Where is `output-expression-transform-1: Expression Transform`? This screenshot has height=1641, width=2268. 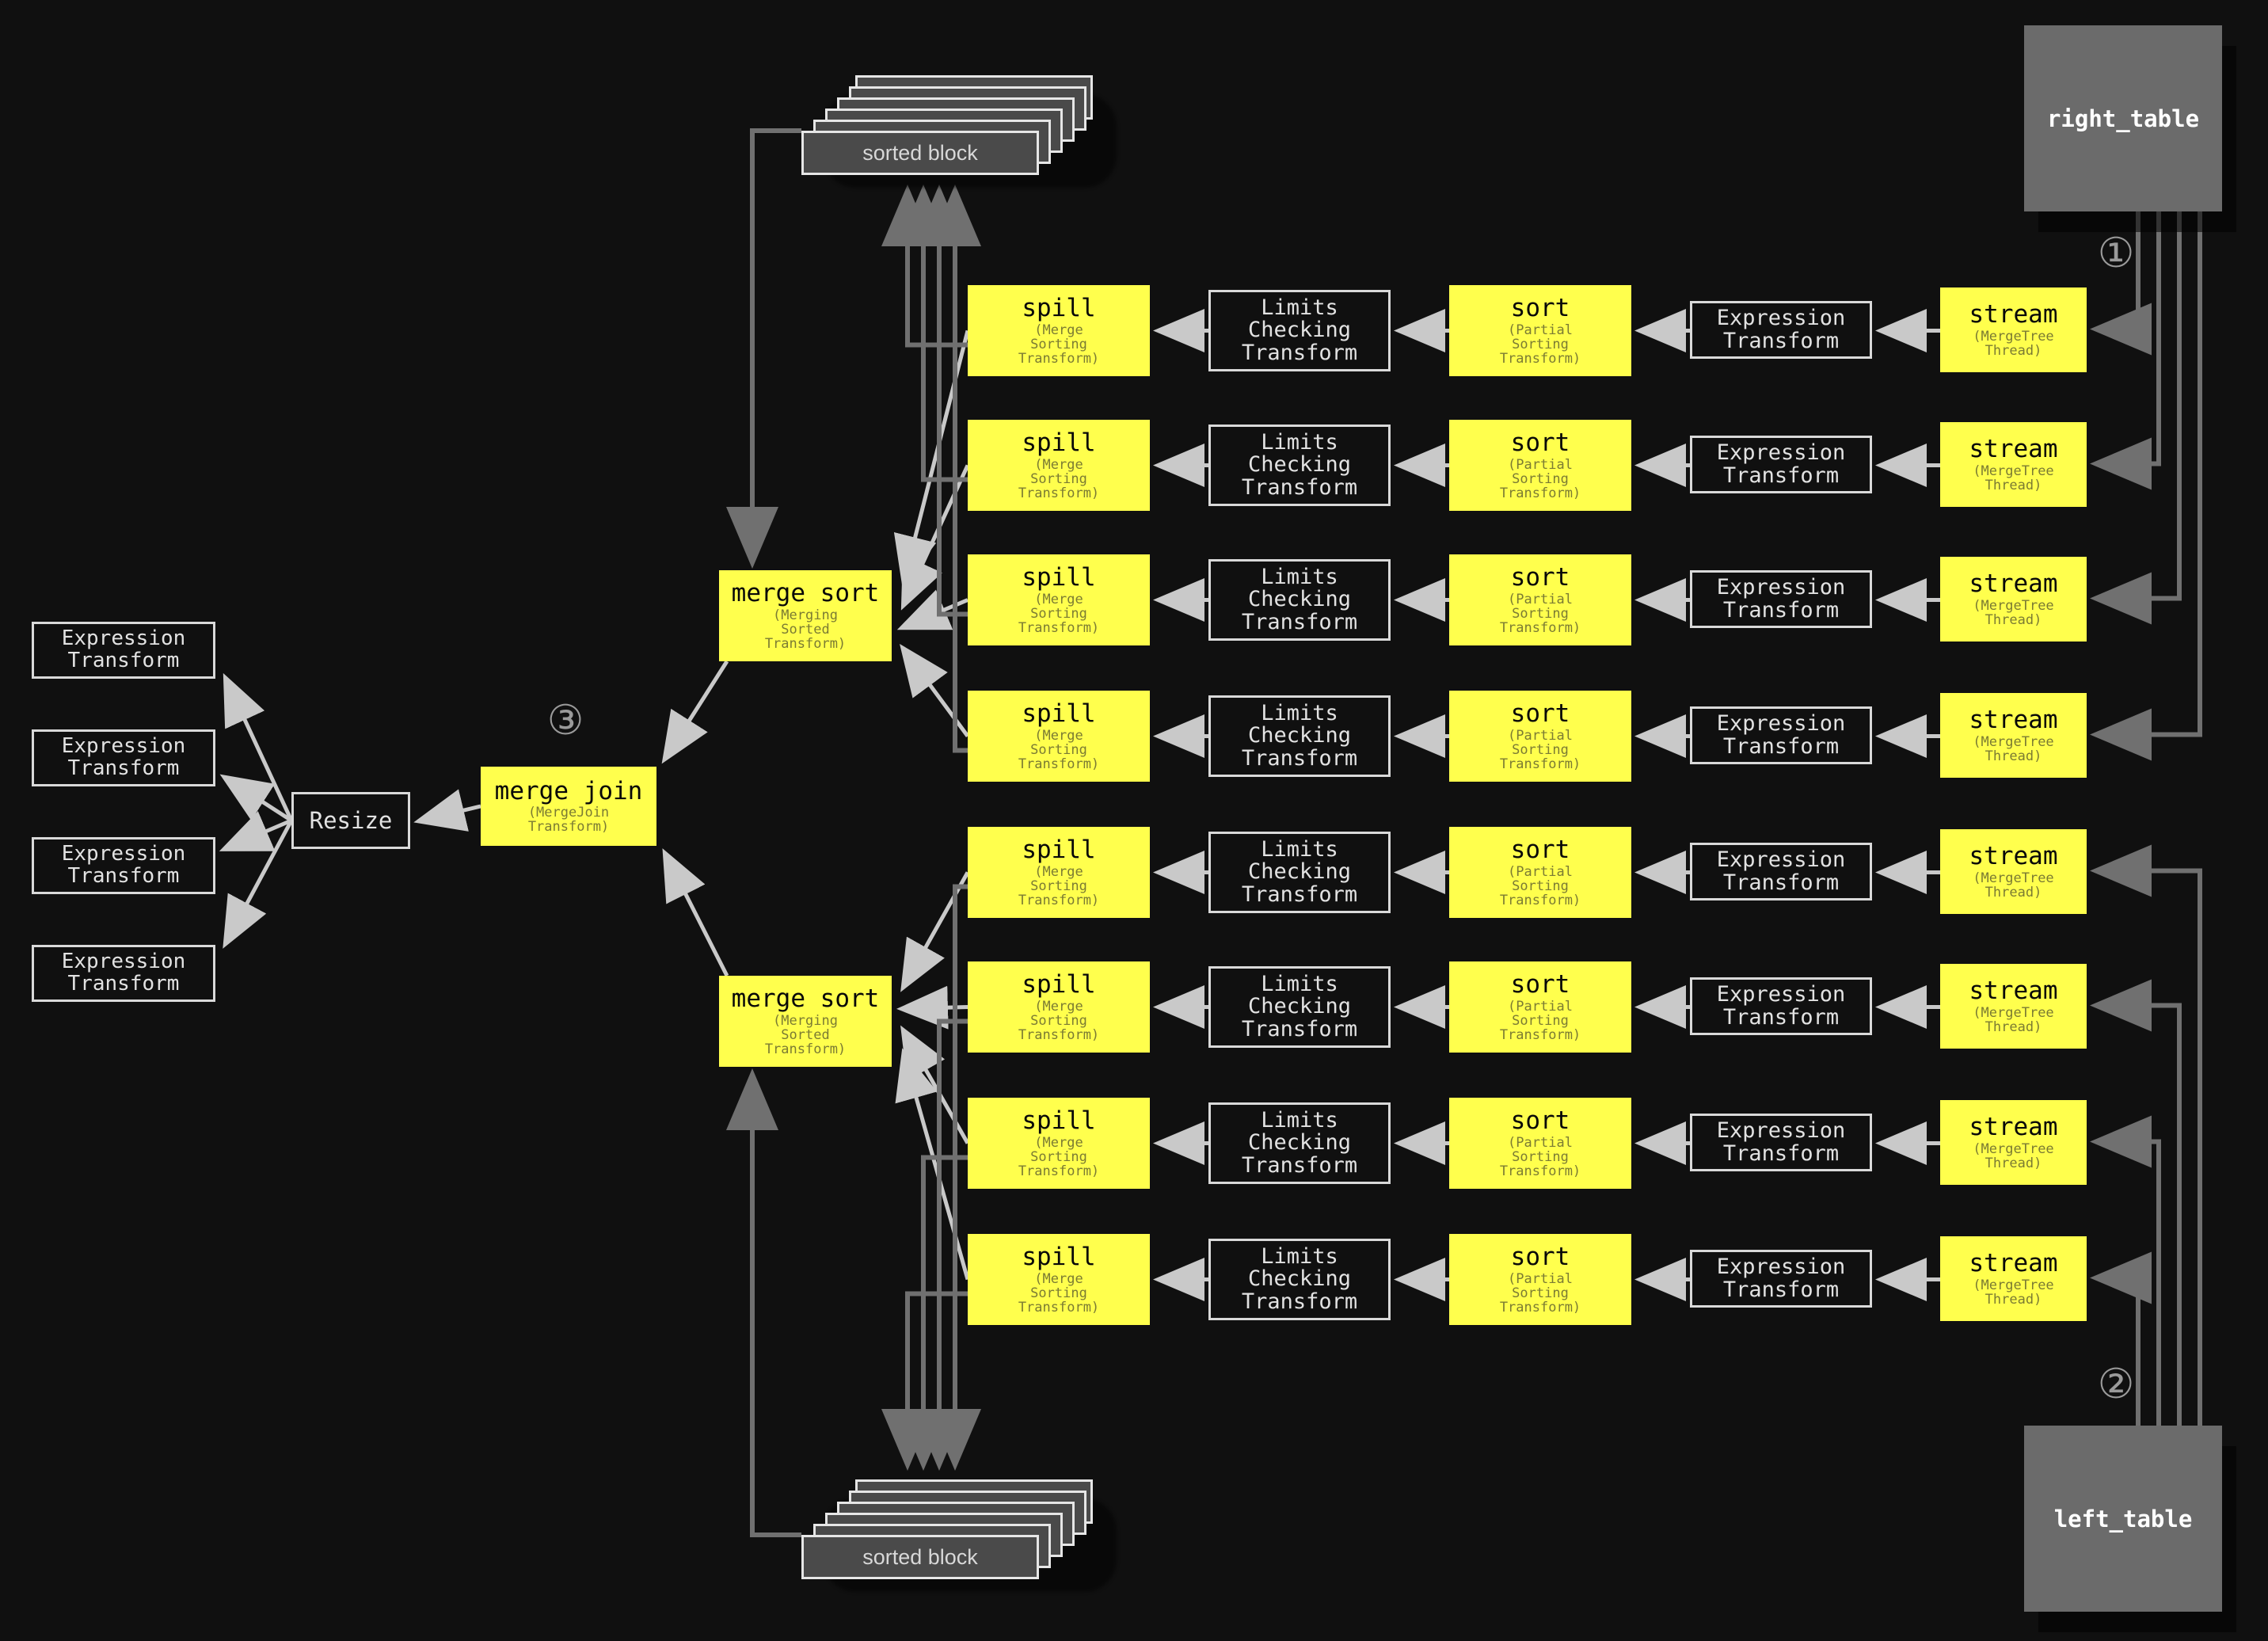
output-expression-transform-1: Expression Transform is located at coordinates (124, 757).